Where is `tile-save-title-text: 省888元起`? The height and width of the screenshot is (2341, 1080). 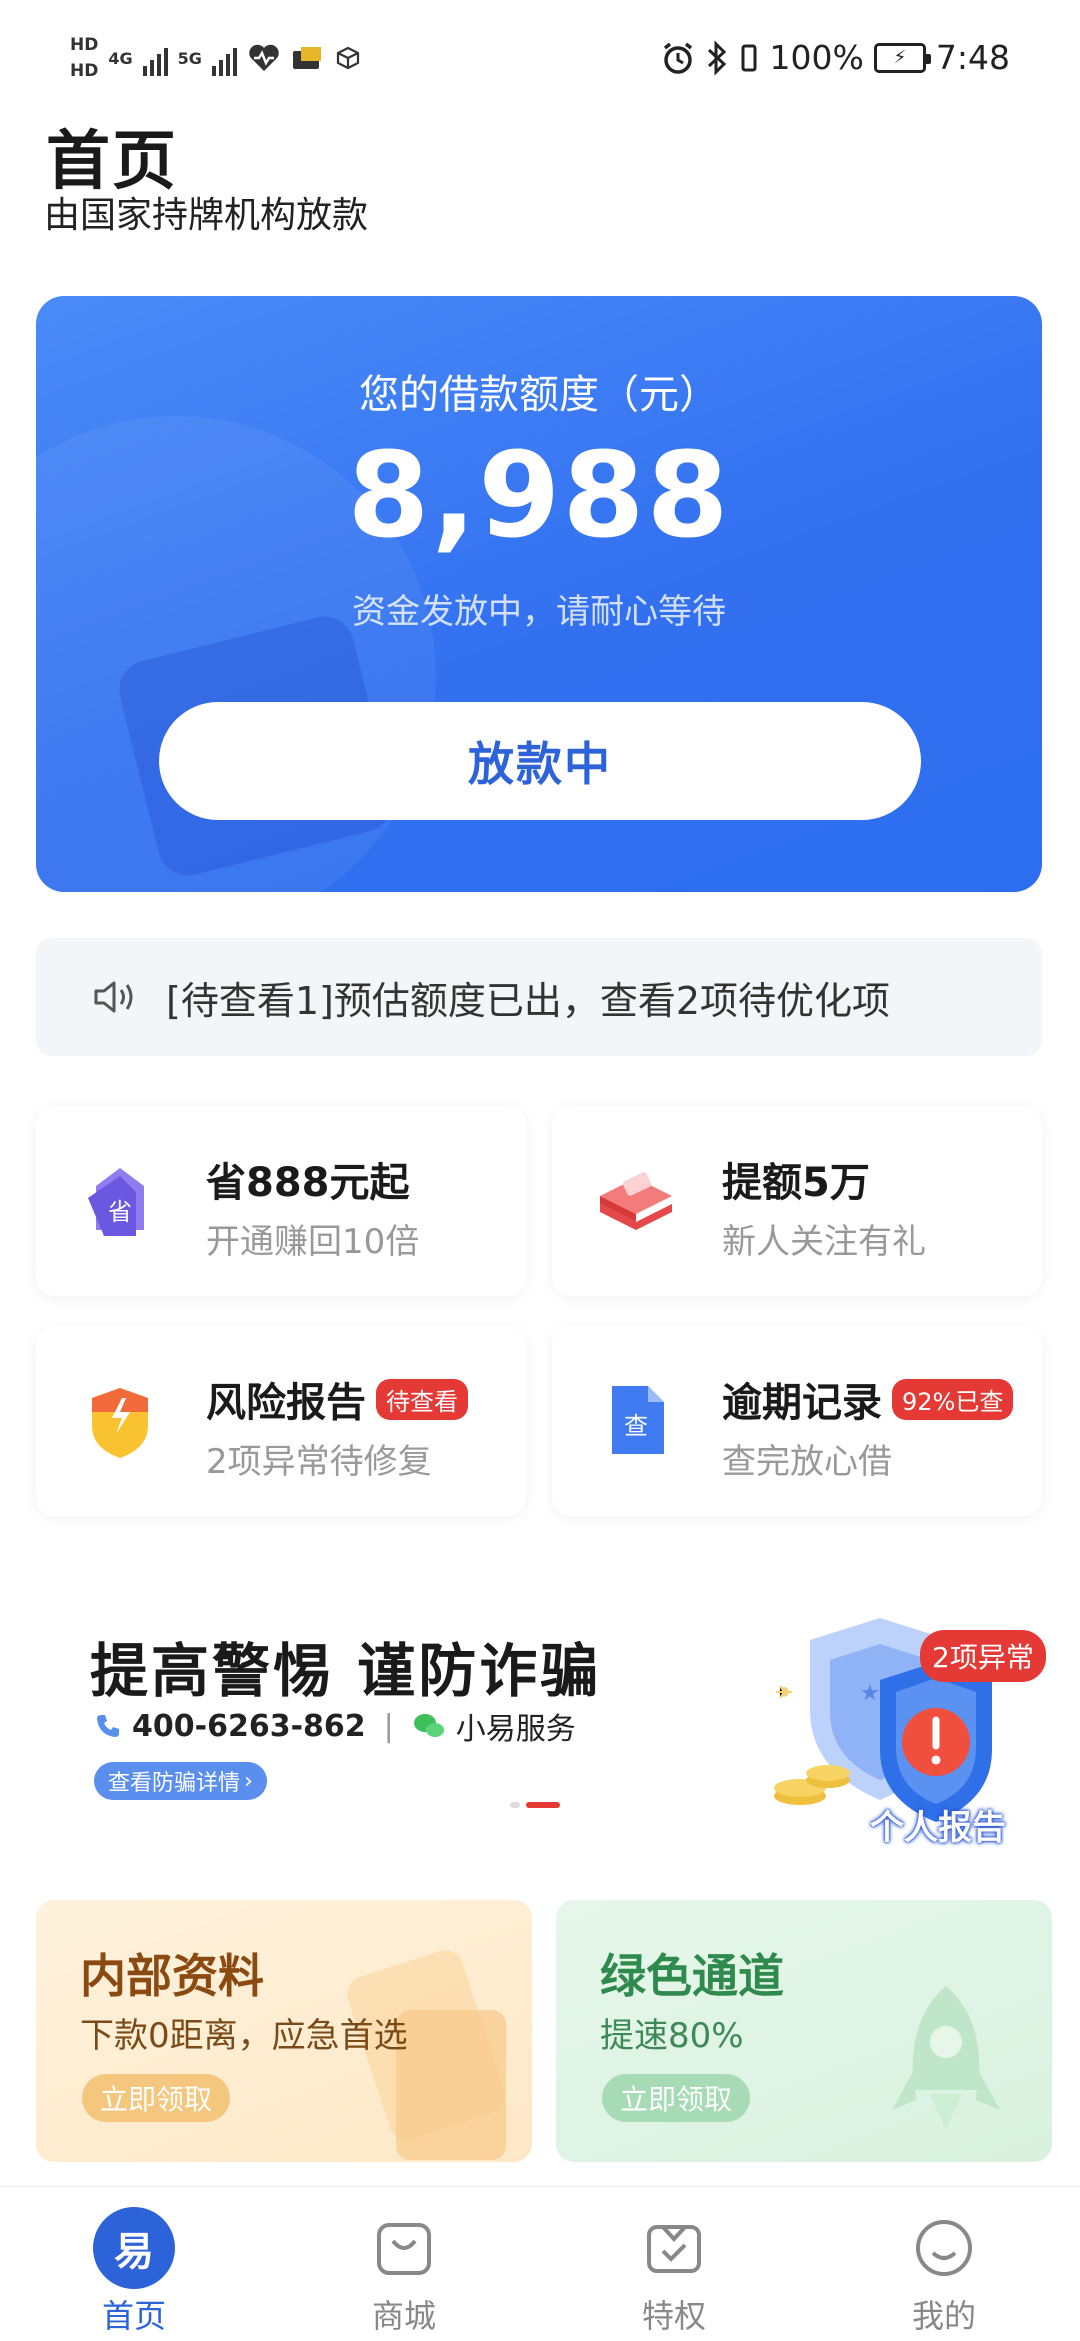 tile-save-title-text: 省888元起 is located at coordinates (308, 1183).